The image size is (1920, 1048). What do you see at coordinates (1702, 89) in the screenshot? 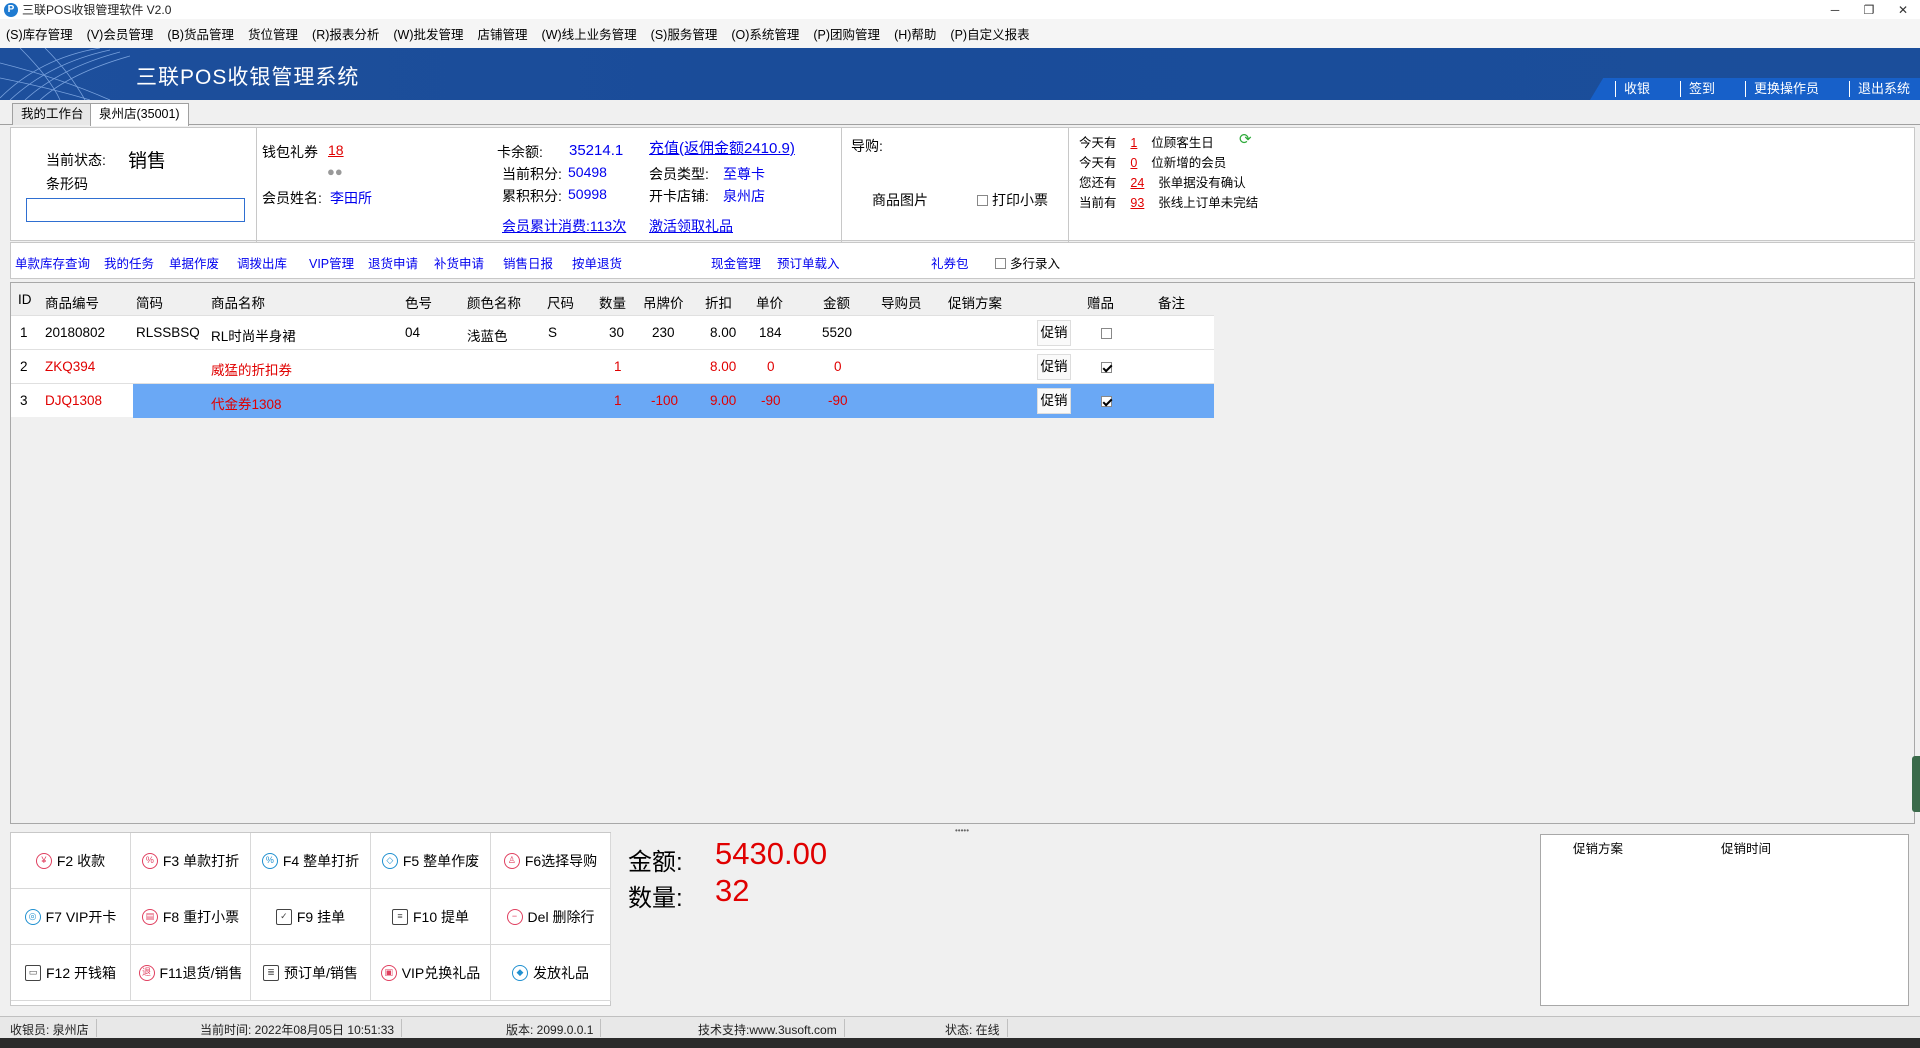
I see `sign-in-button: 签到` at bounding box center [1702, 89].